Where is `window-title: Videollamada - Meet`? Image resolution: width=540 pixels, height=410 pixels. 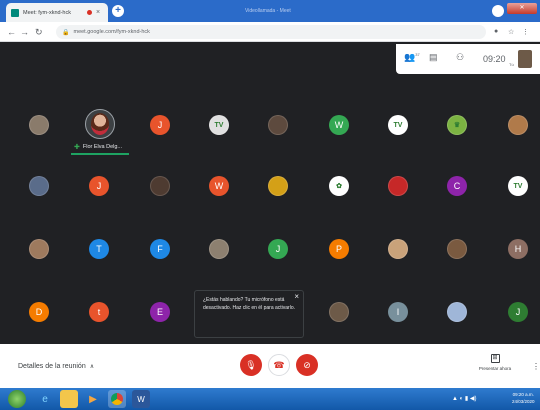
window-title: Videollamada - Meet is located at coordinates (268, 11).